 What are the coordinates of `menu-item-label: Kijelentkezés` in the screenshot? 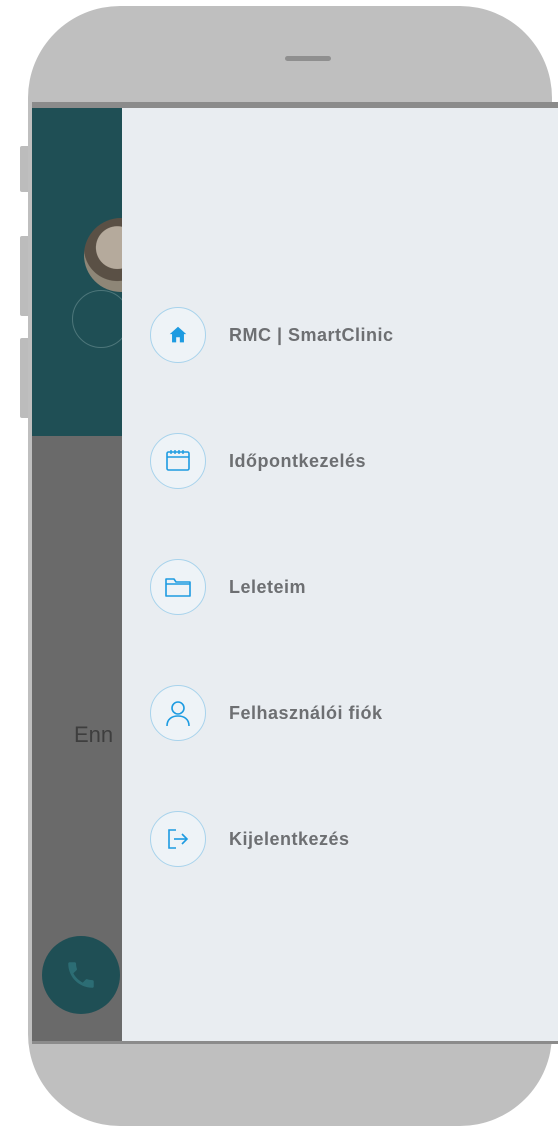 It's located at (289, 838).